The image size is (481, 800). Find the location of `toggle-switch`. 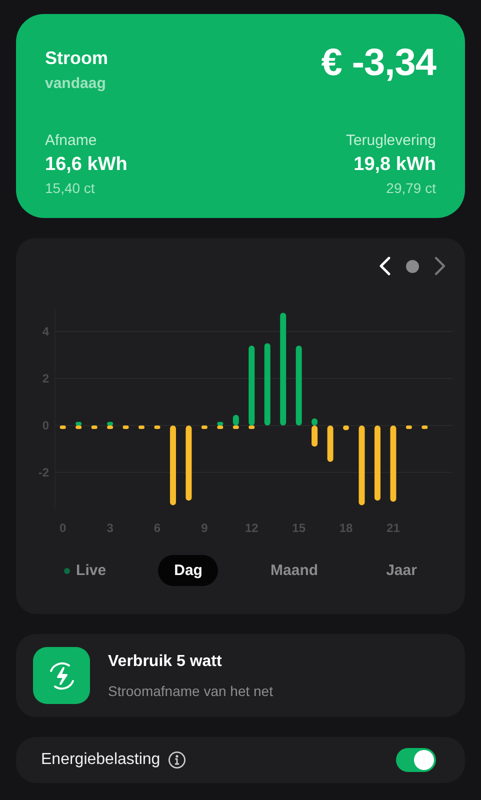

toggle-switch is located at coordinates (416, 760).